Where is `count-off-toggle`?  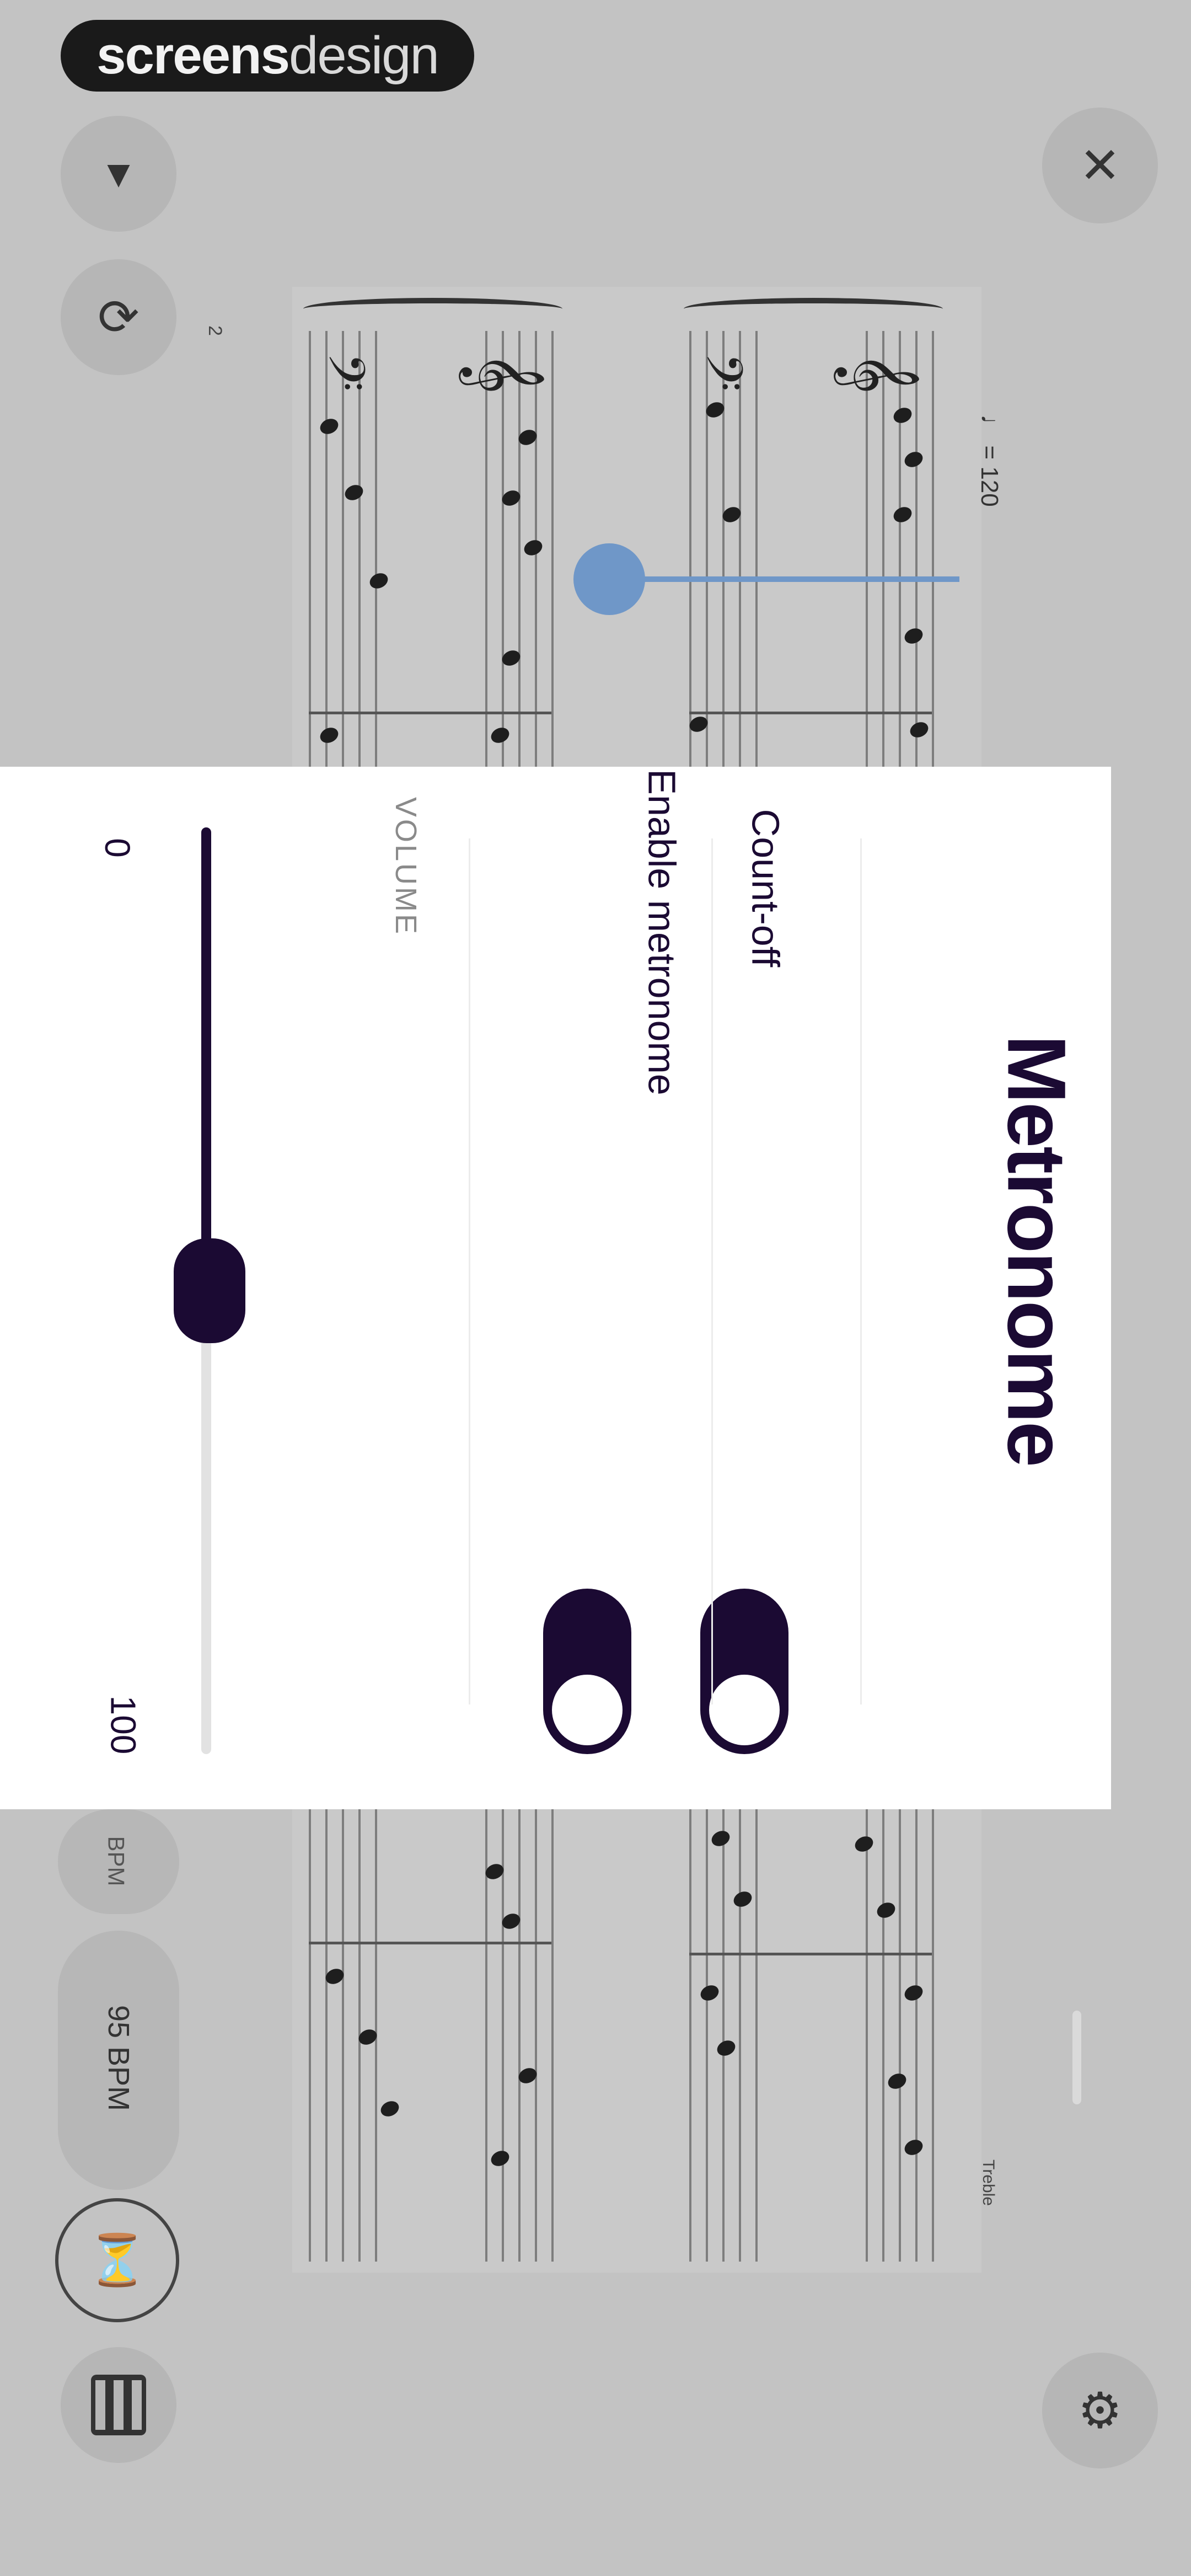
count-off-toggle is located at coordinates (744, 1671).